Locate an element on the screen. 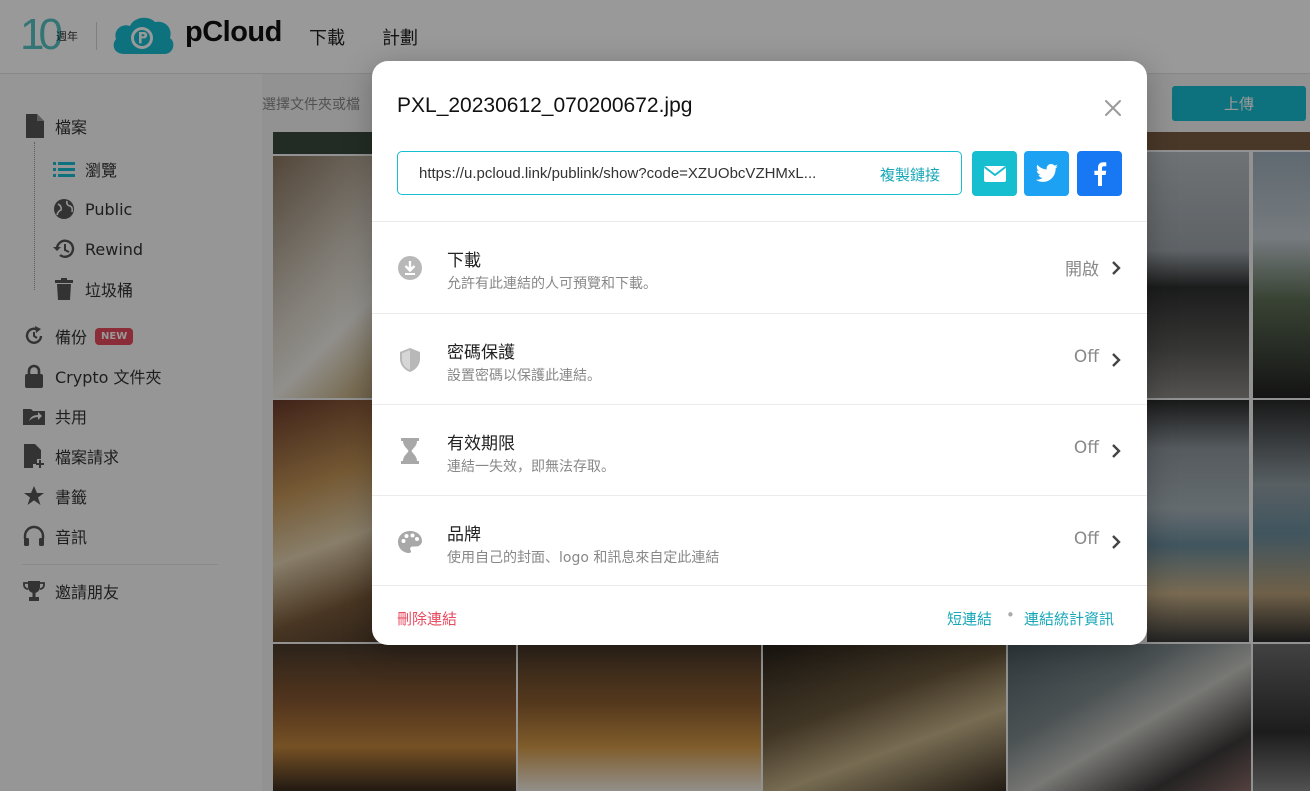  download-icon is located at coordinates (410, 268).